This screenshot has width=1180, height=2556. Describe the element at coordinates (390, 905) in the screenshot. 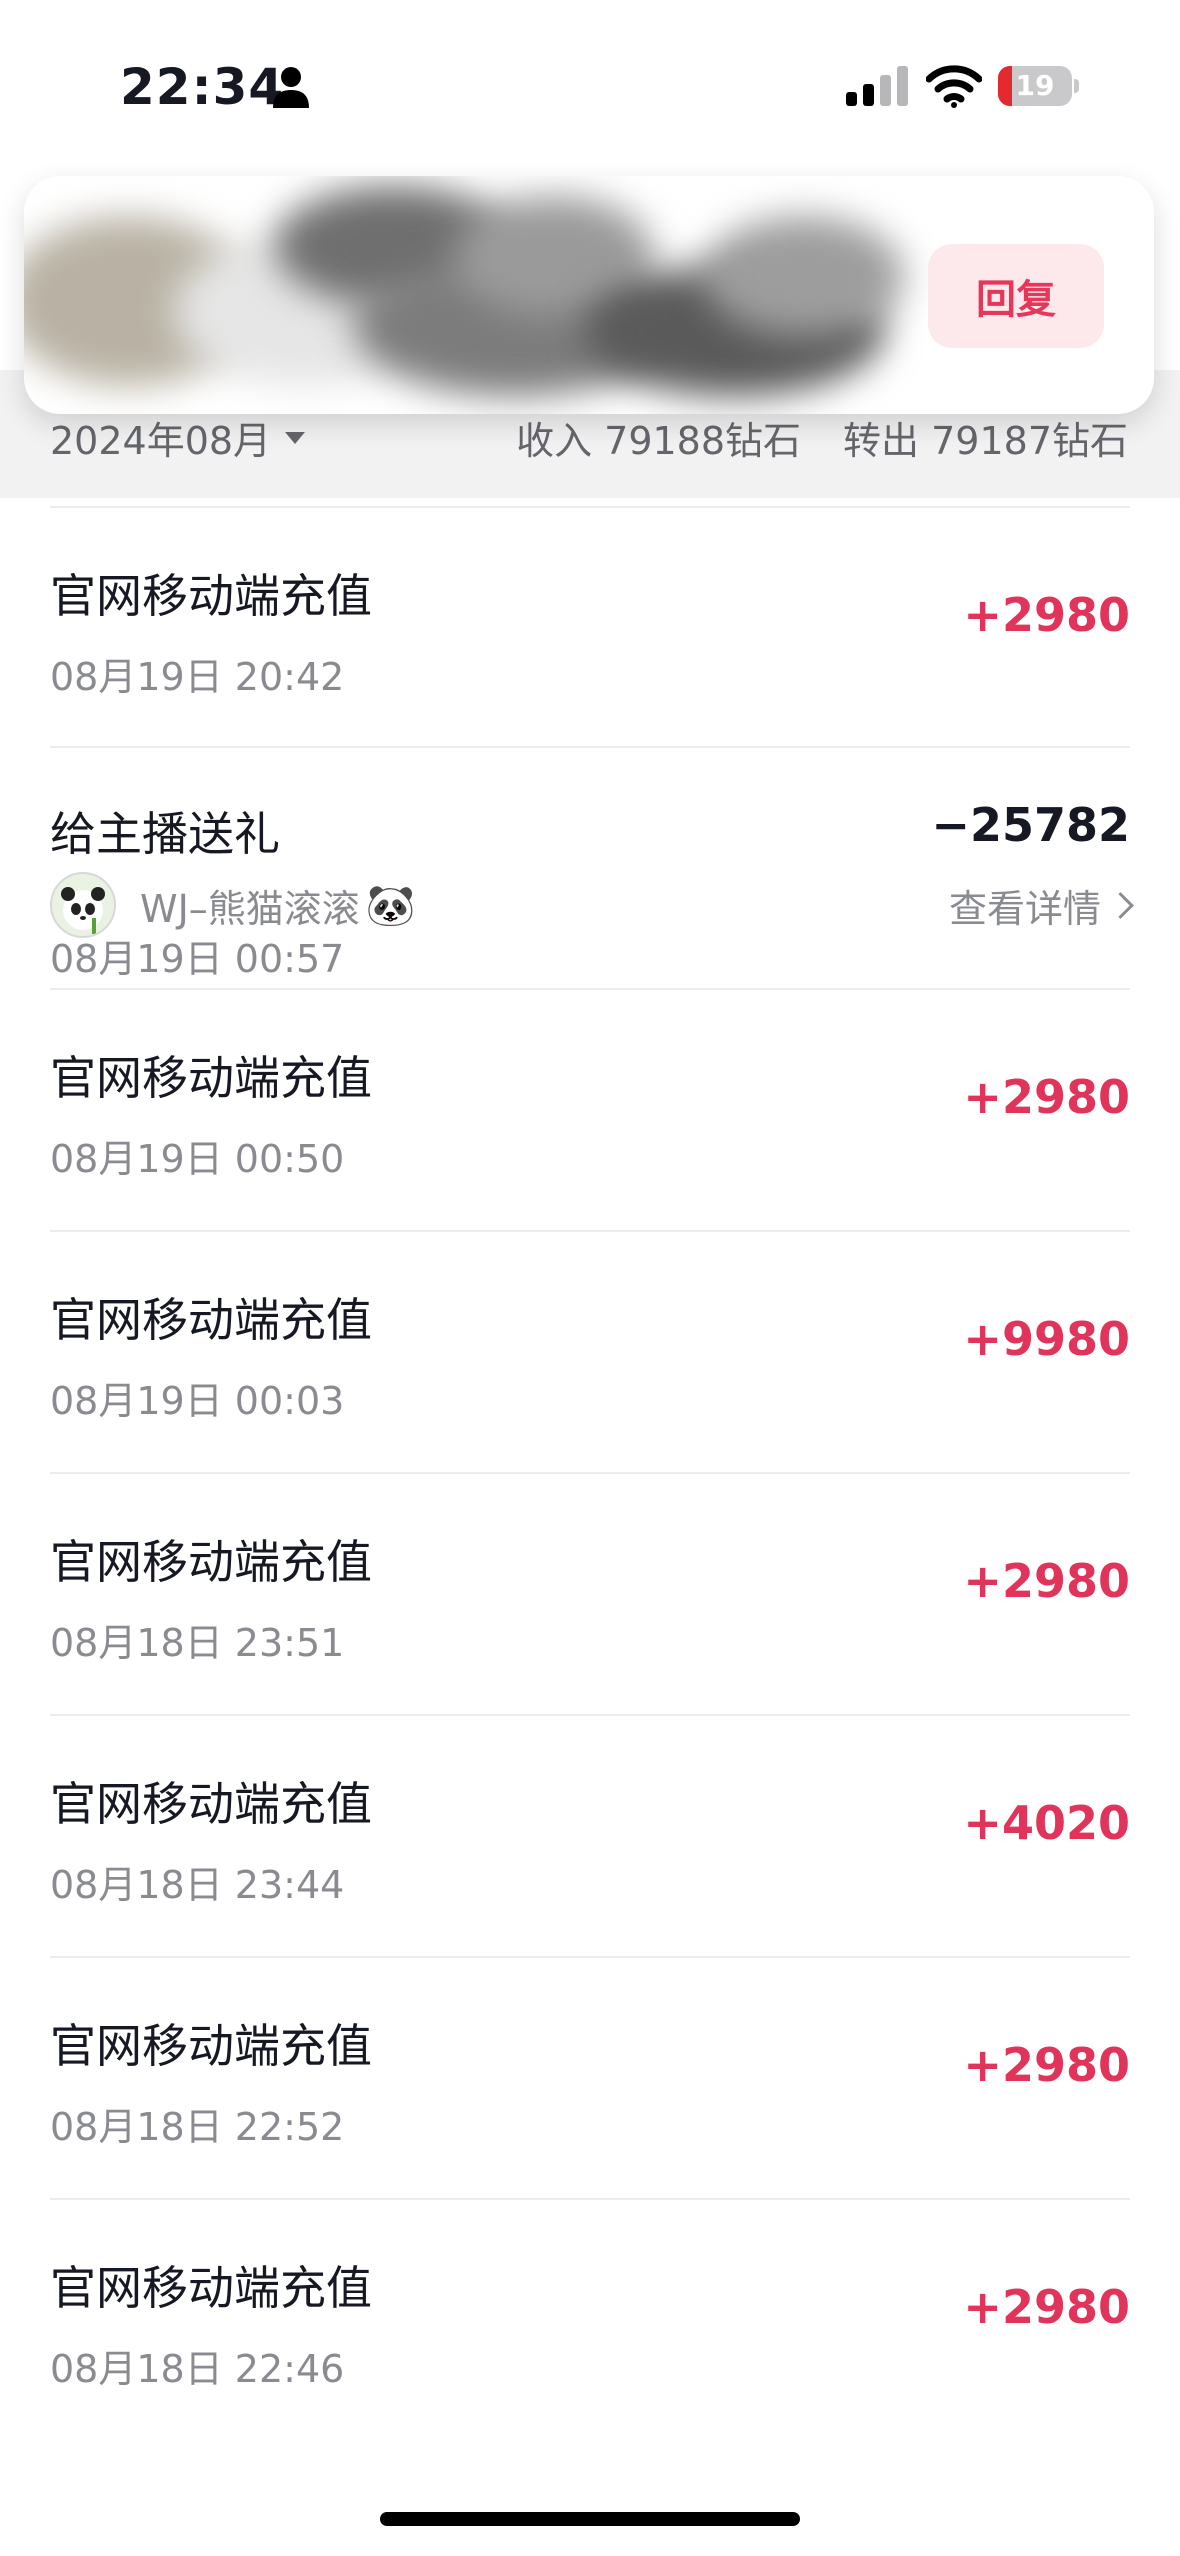

I see `panda-icon: 🐼` at that location.